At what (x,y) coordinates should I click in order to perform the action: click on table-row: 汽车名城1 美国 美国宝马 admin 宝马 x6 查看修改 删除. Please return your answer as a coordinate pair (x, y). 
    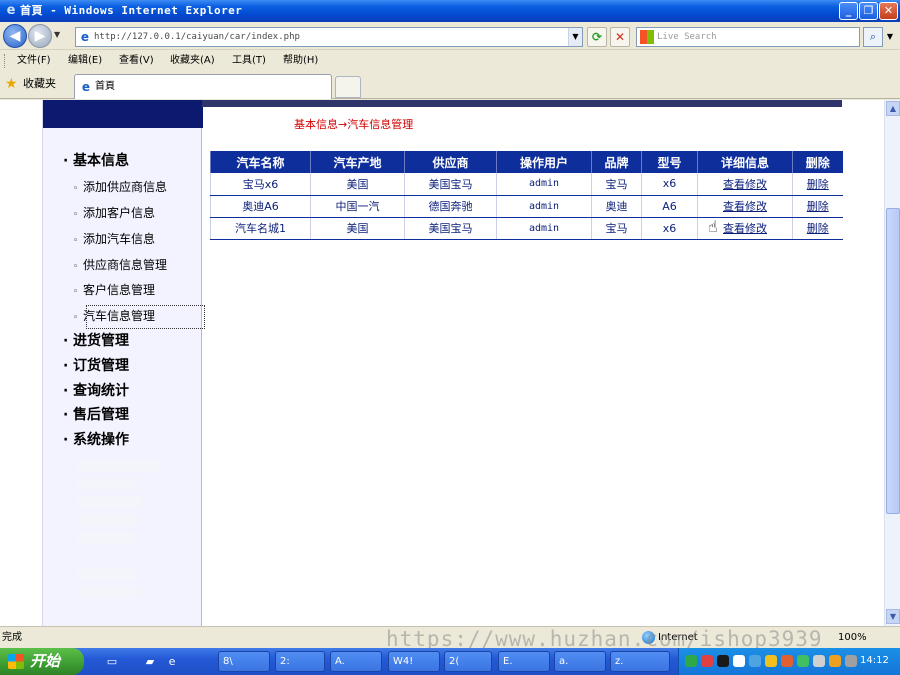
    Looking at the image, I should click on (526, 228).